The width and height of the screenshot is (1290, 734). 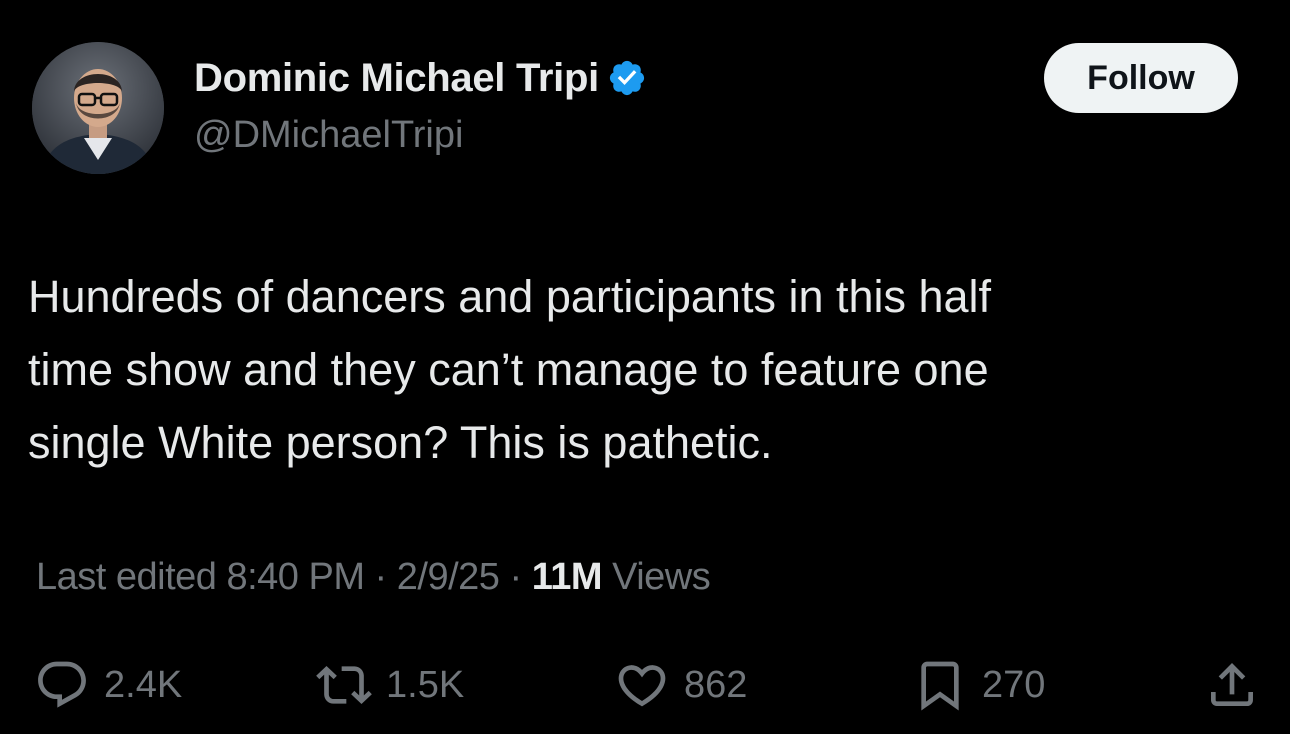 What do you see at coordinates (642, 685) in the screenshot?
I see `heart-icon` at bounding box center [642, 685].